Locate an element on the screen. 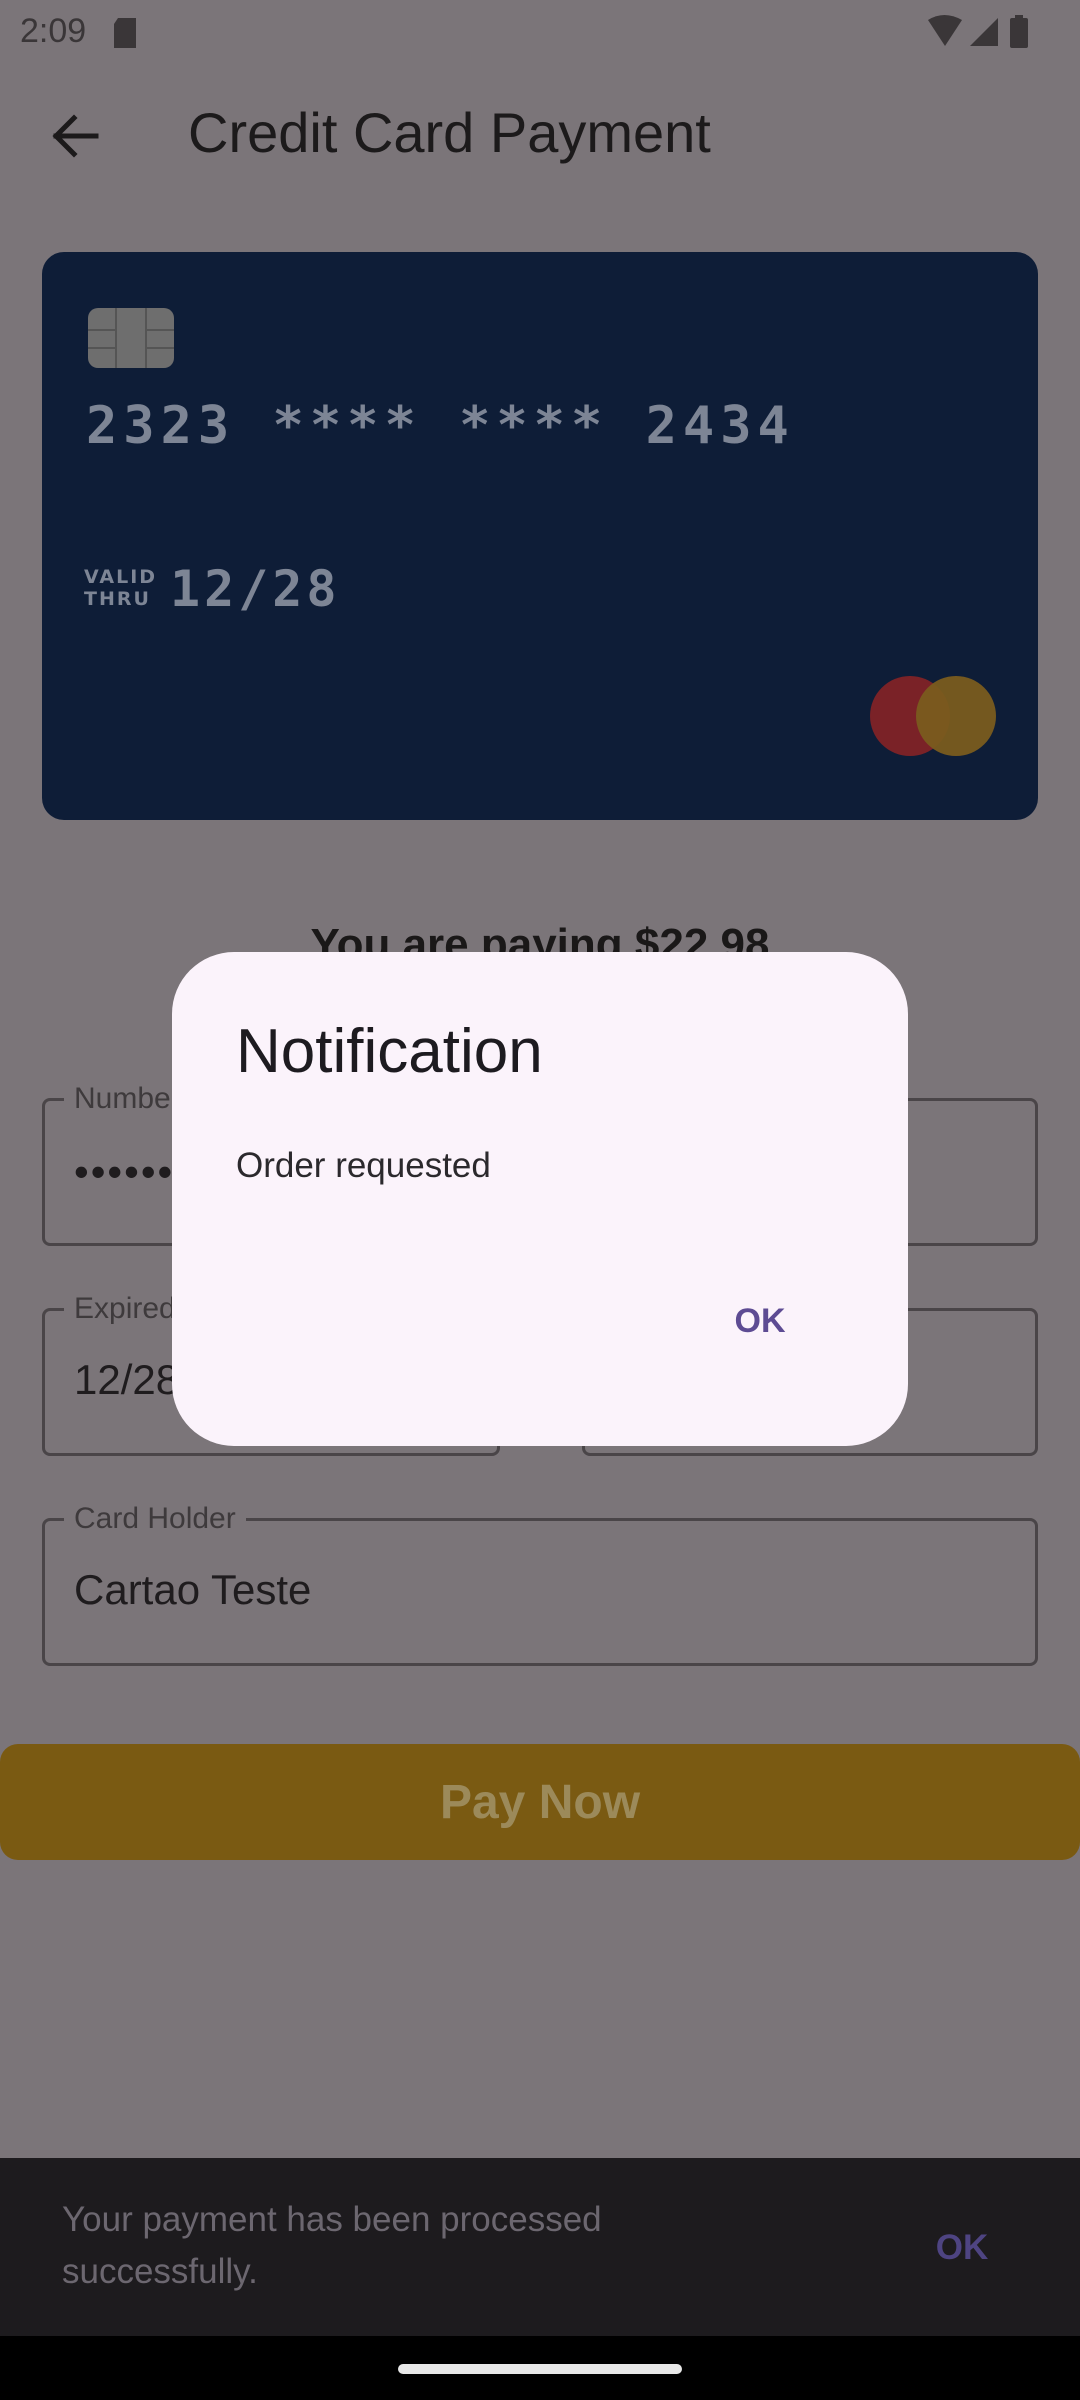  expired-value: 12/28 is located at coordinates (127, 1379).